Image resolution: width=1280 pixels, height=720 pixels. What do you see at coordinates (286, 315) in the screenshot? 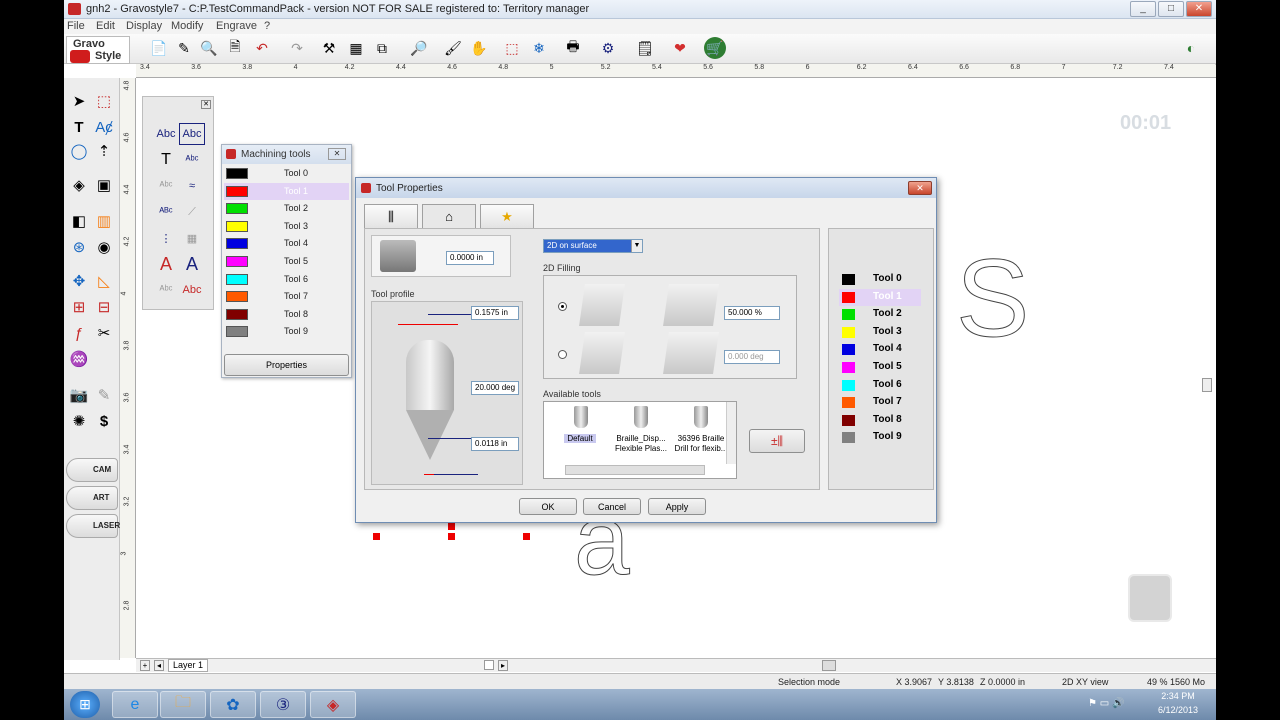
I see `machining-tool-row: Tool 8` at bounding box center [286, 315].